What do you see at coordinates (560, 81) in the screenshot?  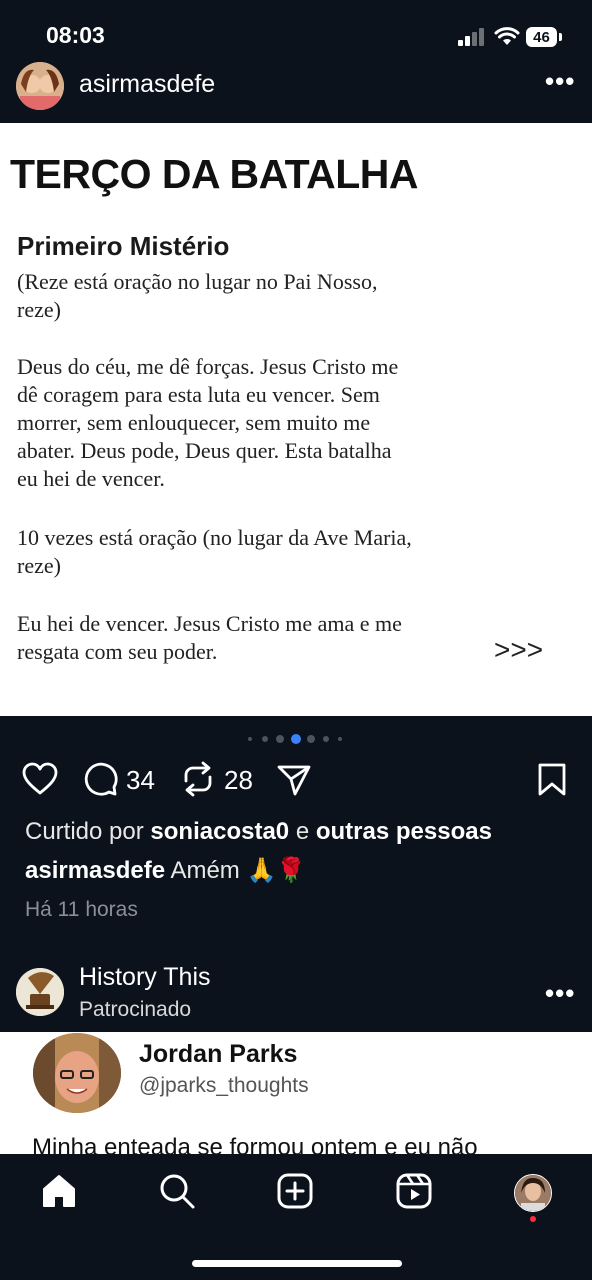 I see `post-more-options-icon: •••` at bounding box center [560, 81].